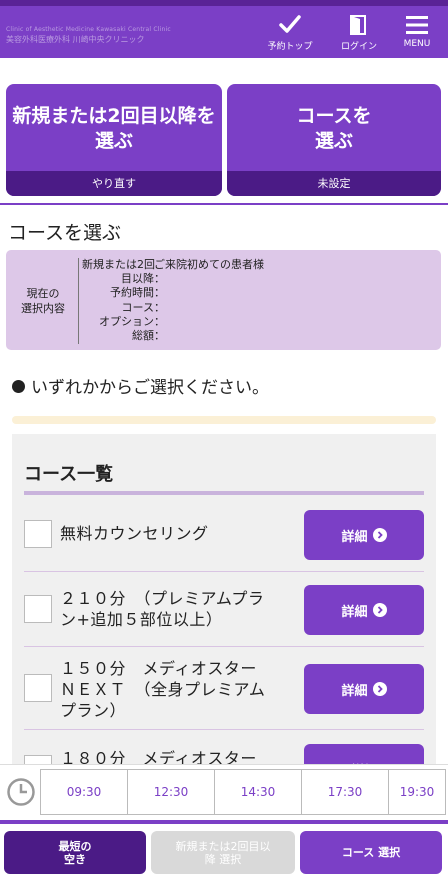  Describe the element at coordinates (163, 689) in the screenshot. I see `course-name: １５０分 メディオスター ＮＥＸＴ （全身プレミアム プラン）` at that location.